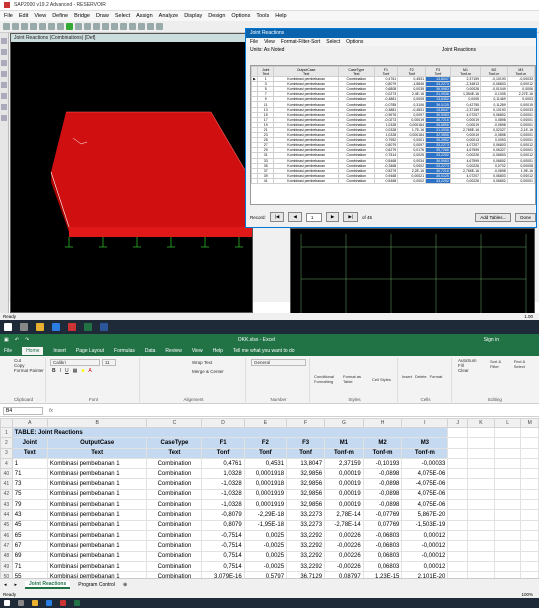 The image size is (539, 608). Describe the element at coordinates (4, 41) in the screenshot. I see `pointer-icon` at that location.